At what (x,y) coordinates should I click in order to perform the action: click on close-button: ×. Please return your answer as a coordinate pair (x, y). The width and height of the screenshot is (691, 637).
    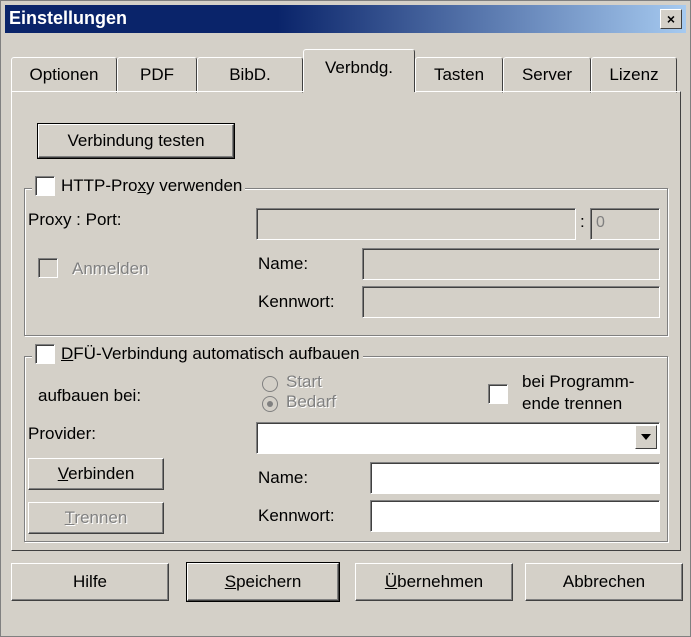
    Looking at the image, I should click on (671, 19).